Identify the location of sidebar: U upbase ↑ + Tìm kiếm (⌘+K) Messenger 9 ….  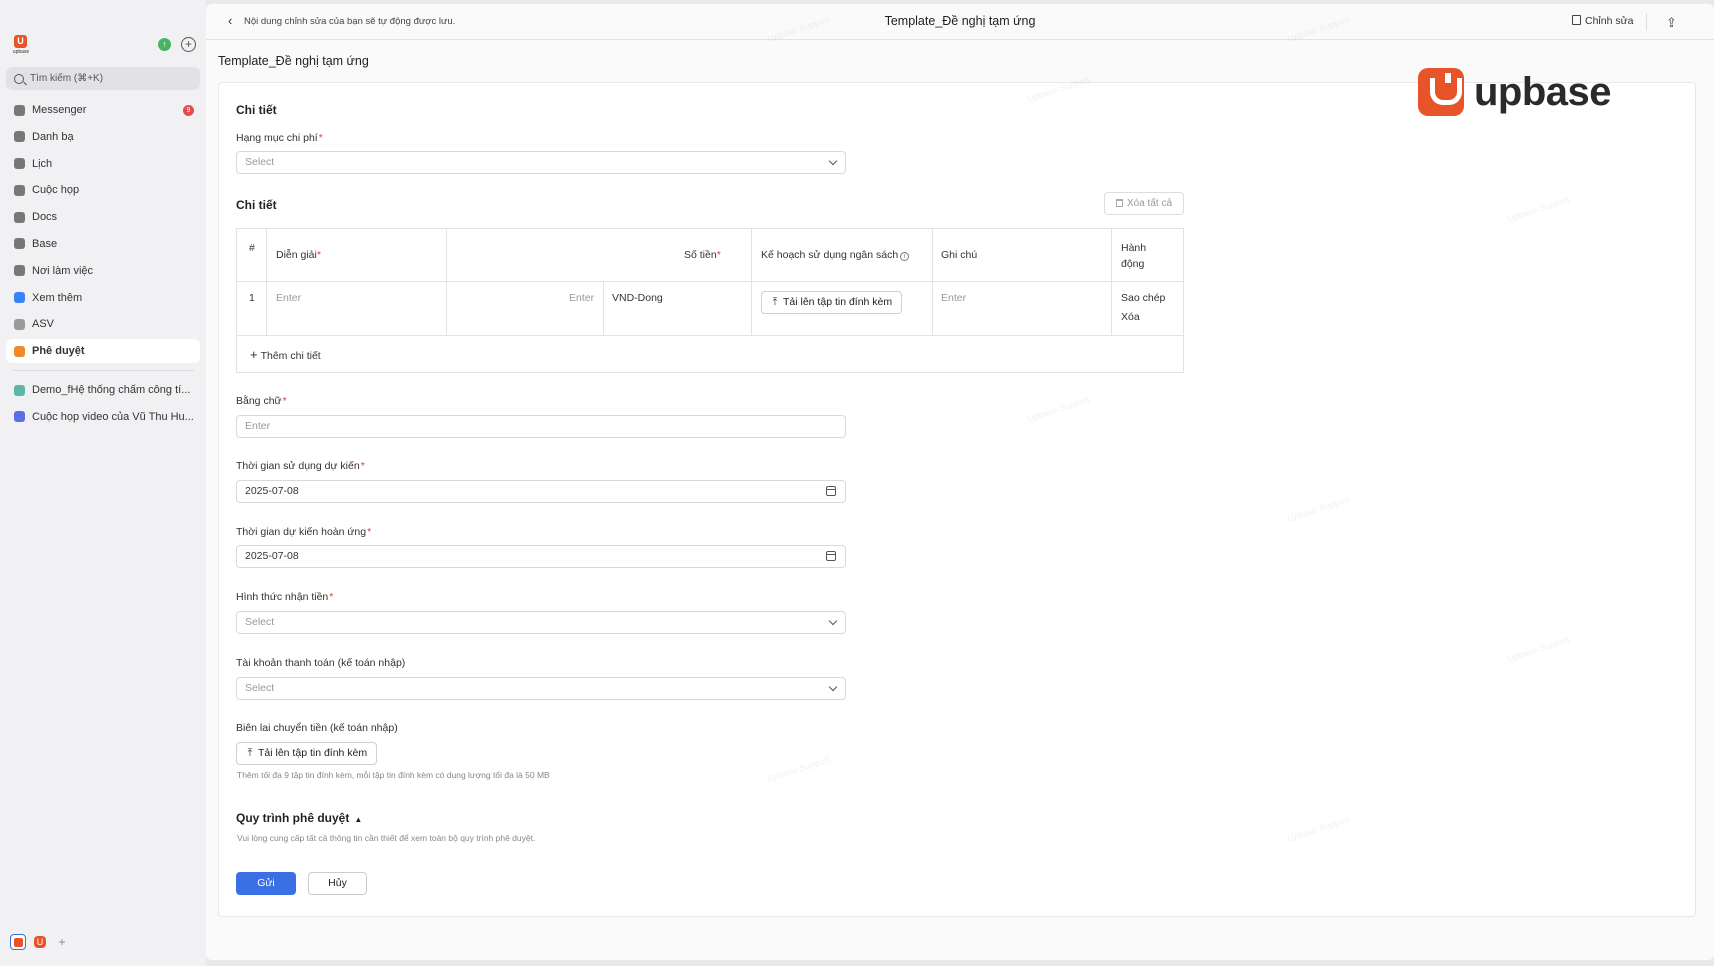
(103, 483).